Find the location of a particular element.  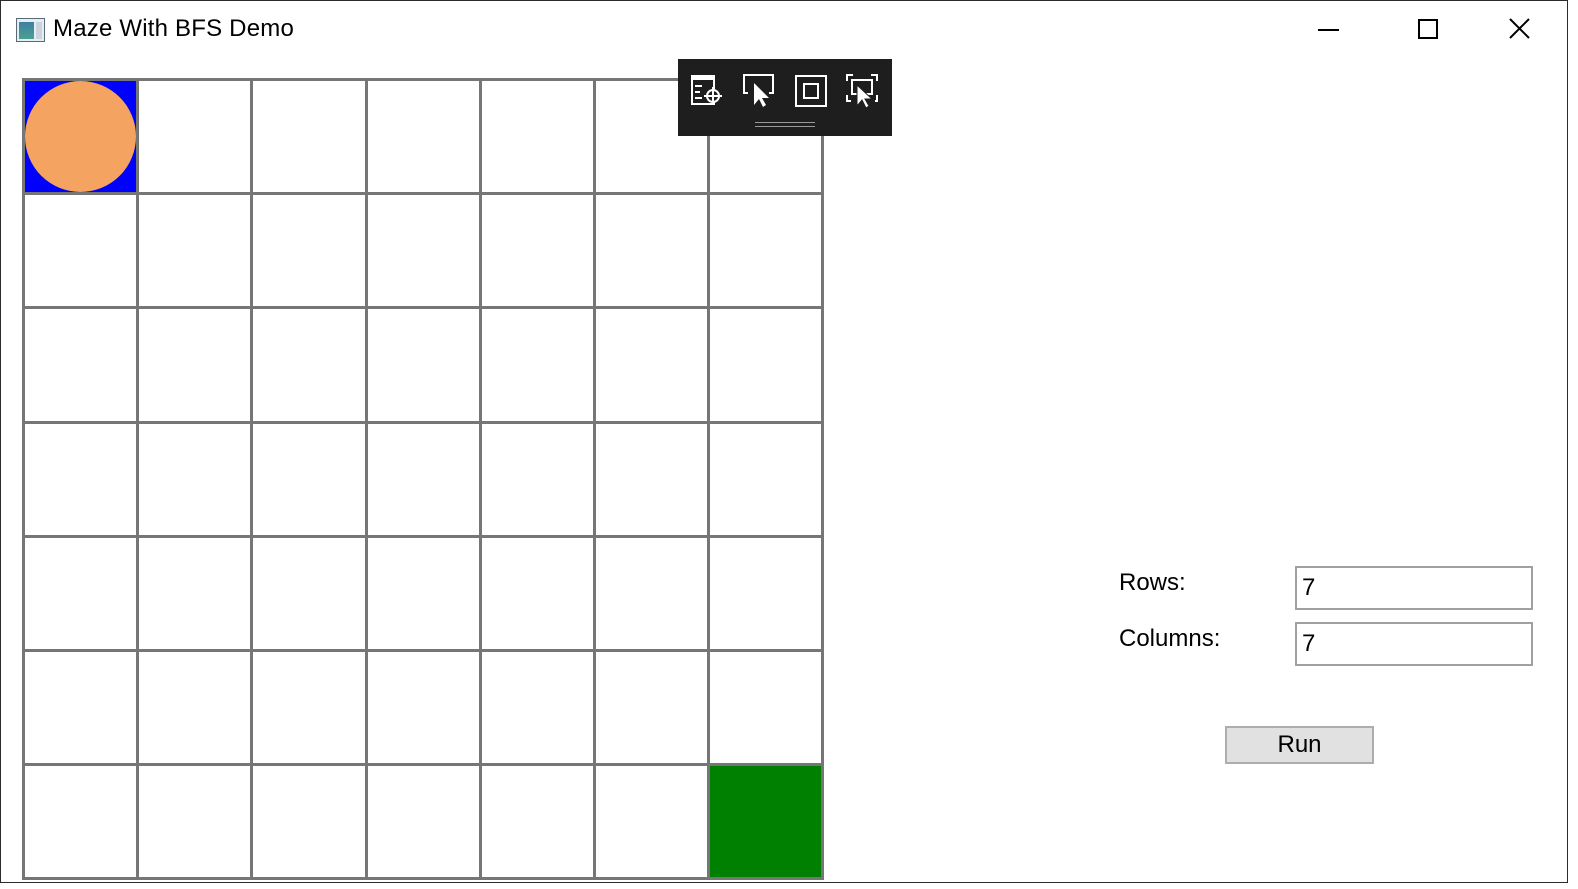

debug-toolbar is located at coordinates (785, 97).